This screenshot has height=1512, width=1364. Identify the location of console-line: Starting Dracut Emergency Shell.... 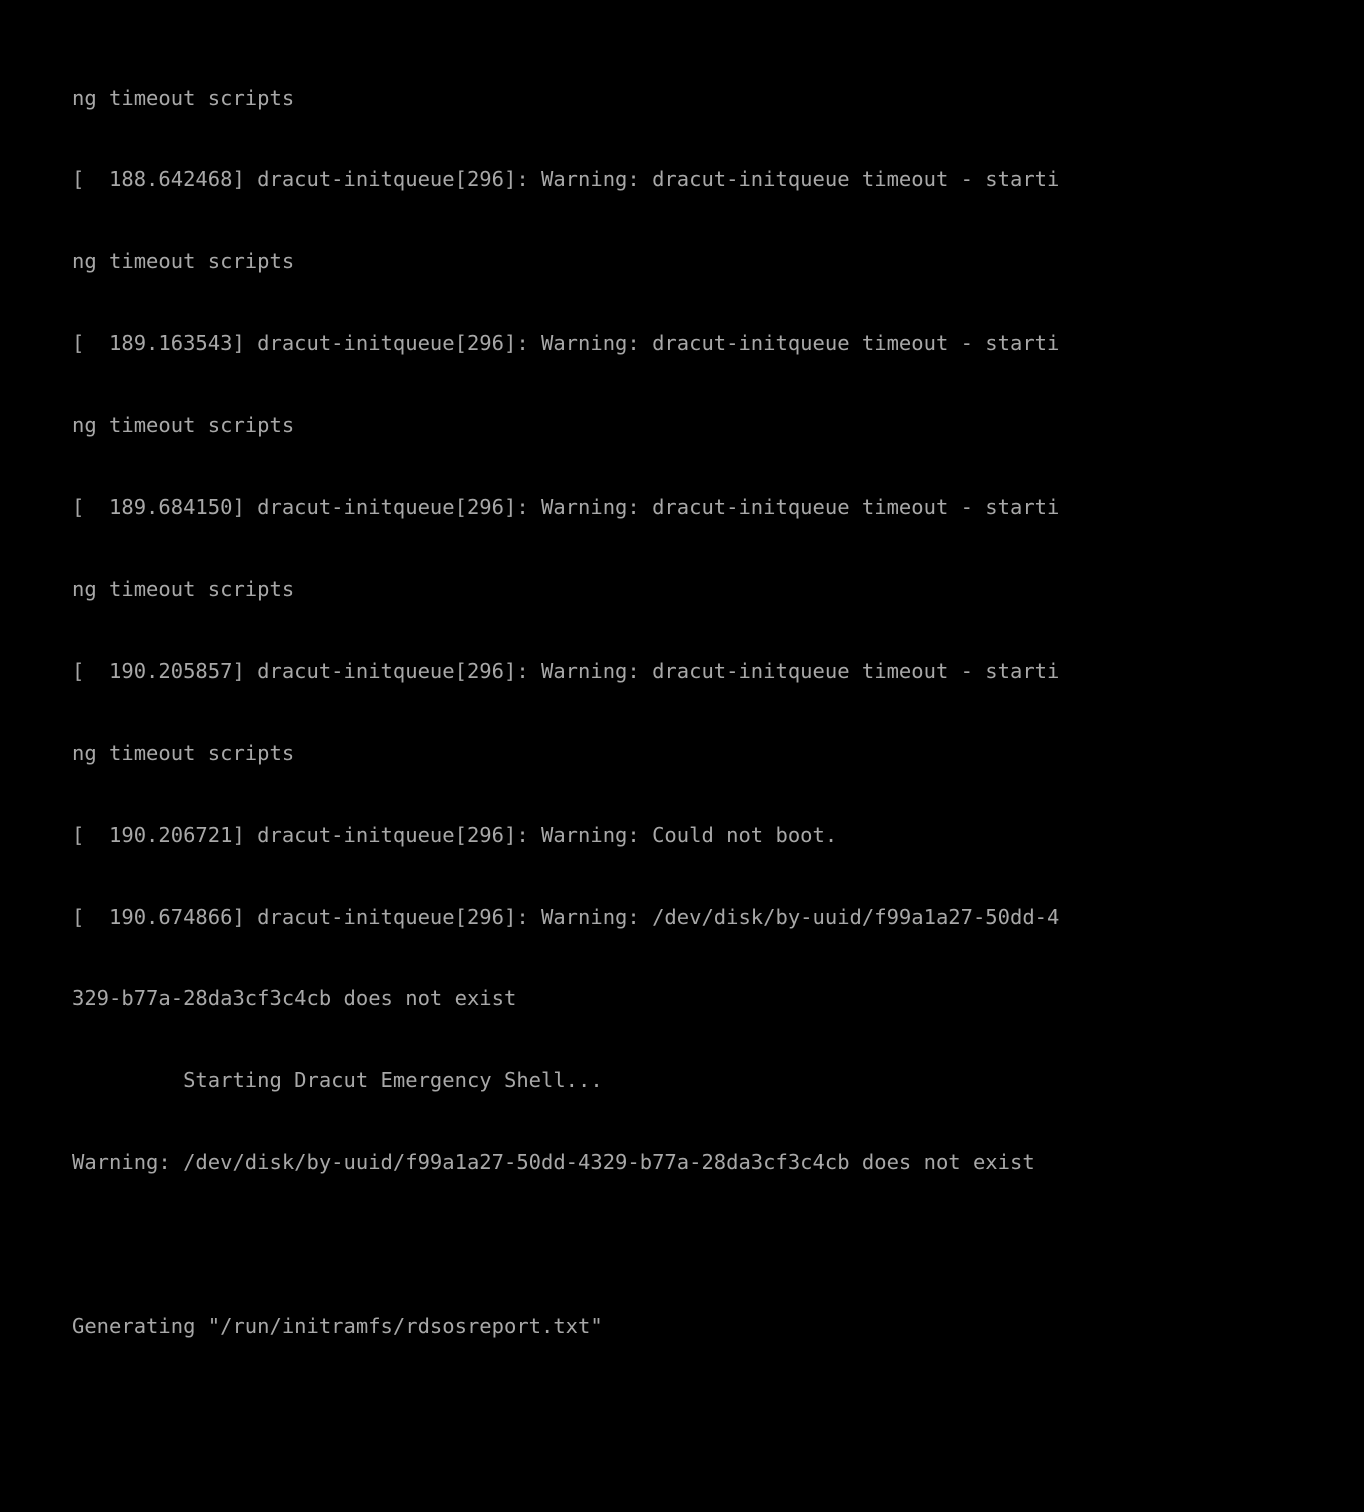
(337, 1080).